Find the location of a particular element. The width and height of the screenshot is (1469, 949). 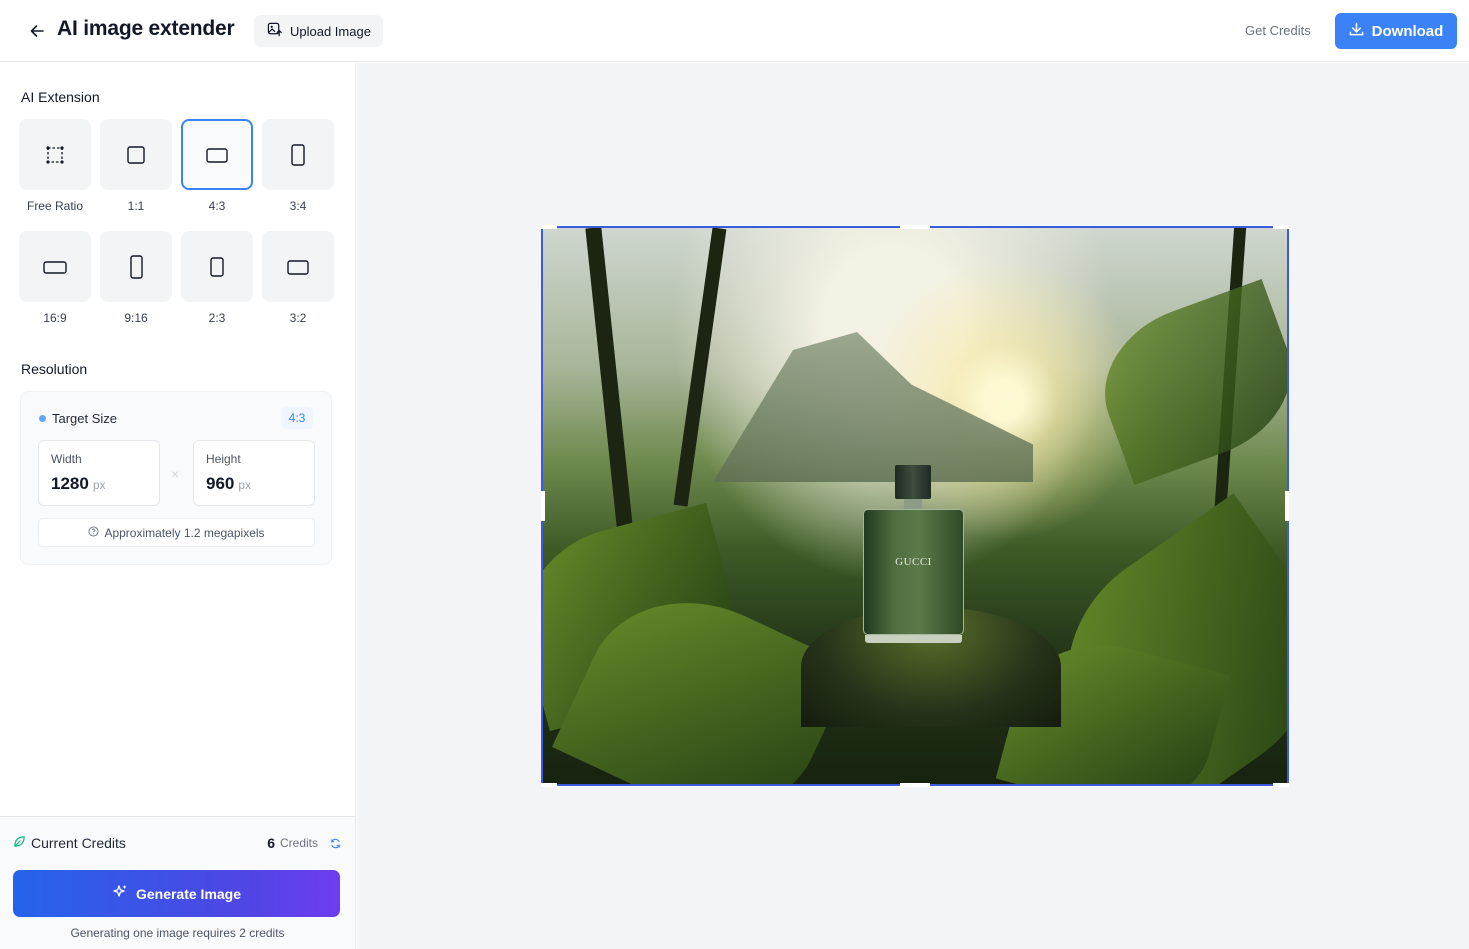

bottle-neck is located at coordinates (913, 504).